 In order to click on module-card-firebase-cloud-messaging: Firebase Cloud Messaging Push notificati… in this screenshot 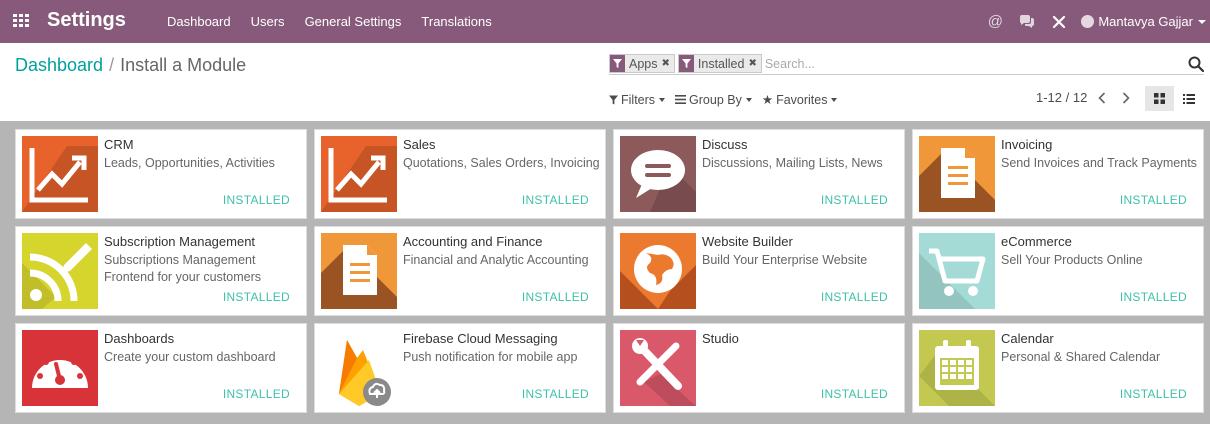, I will do `click(460, 368)`.